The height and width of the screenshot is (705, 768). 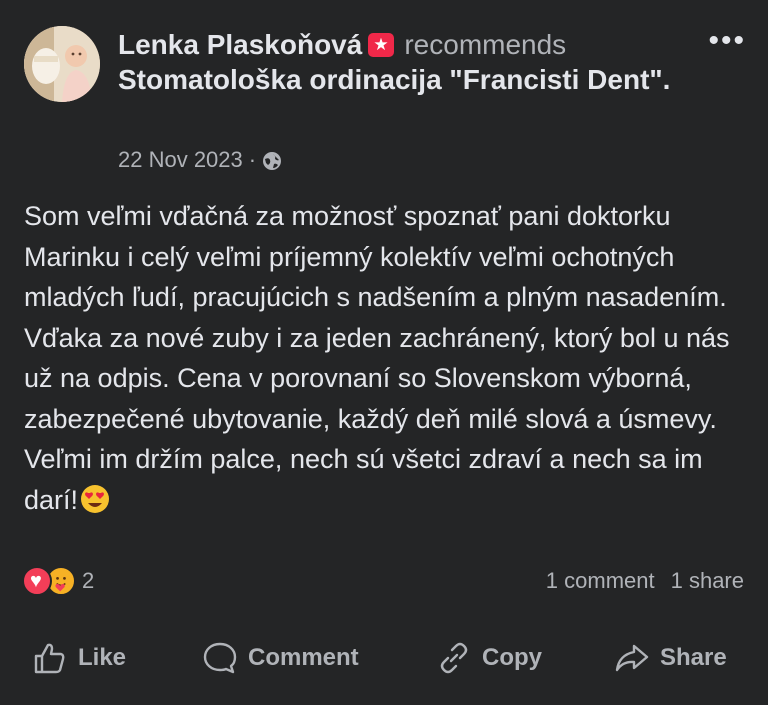 I want to click on post-meta: 22 Nov 2023 ·, so click(x=200, y=160).